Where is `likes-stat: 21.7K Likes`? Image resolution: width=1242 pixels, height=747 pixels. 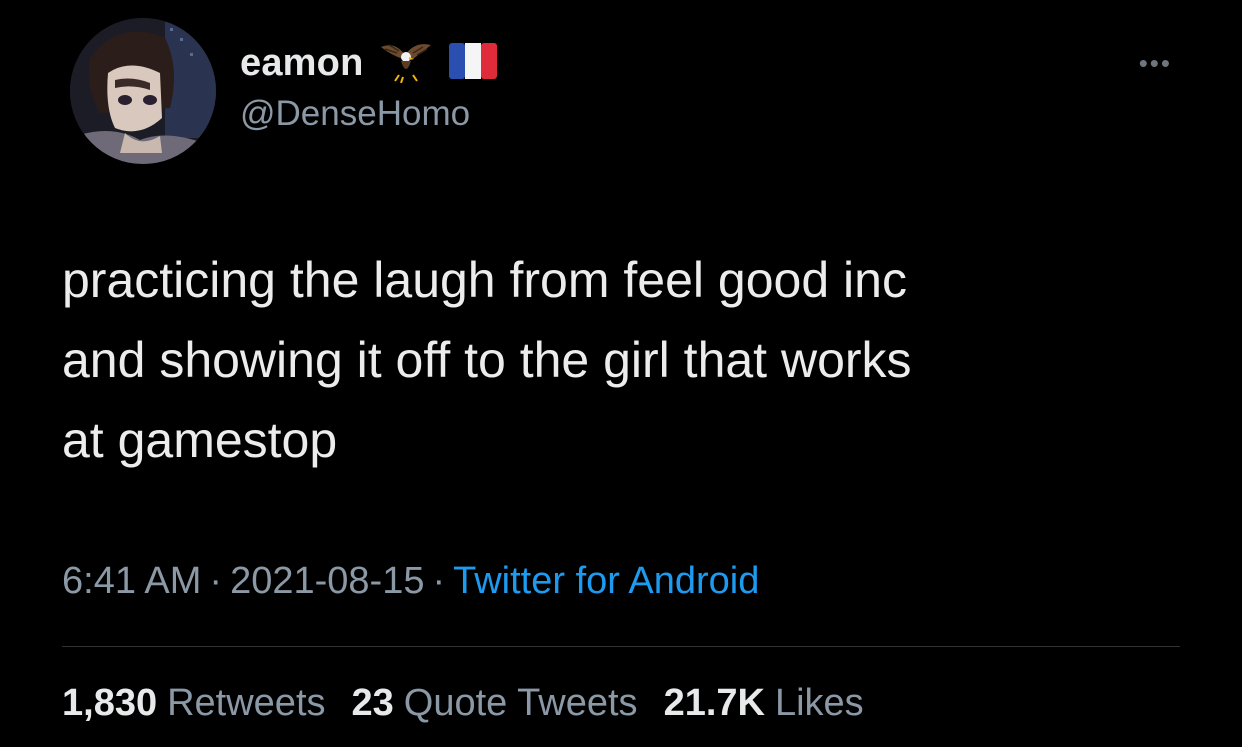
likes-stat: 21.7K Likes is located at coordinates (764, 703).